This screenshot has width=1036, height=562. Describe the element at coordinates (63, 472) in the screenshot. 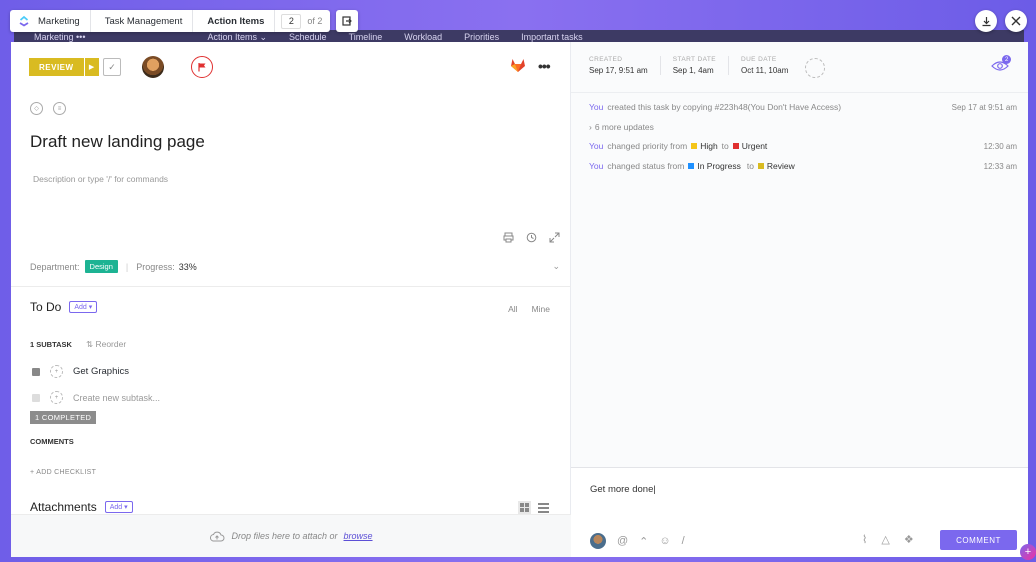

I see `add-checklist-button: + ADD CHECKLIST` at that location.